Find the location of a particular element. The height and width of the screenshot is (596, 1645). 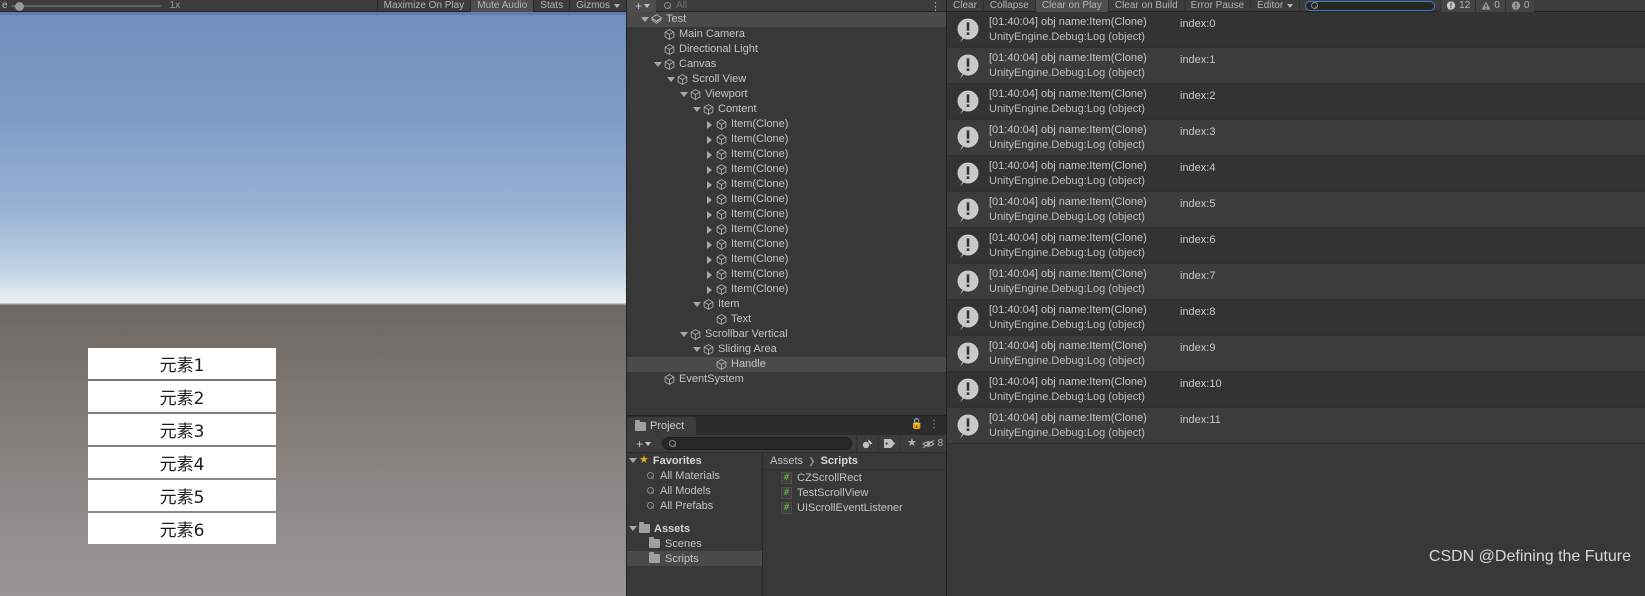

project-folder-item: Scripts is located at coordinates (694, 558).